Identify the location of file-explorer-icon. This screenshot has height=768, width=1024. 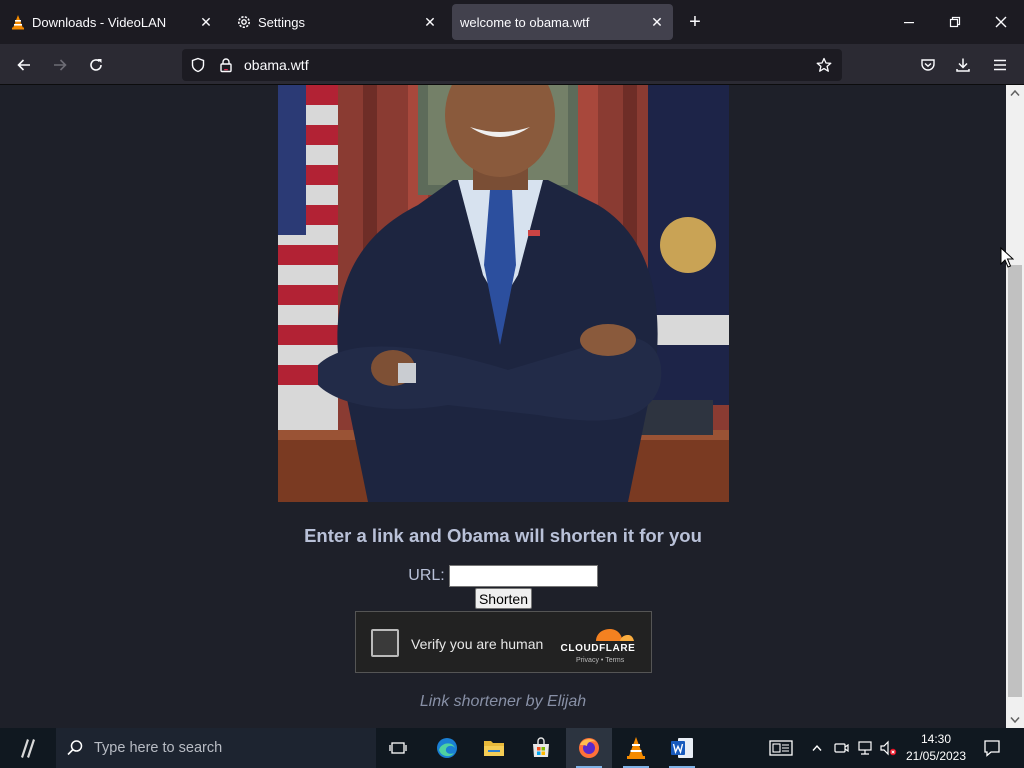
(494, 748).